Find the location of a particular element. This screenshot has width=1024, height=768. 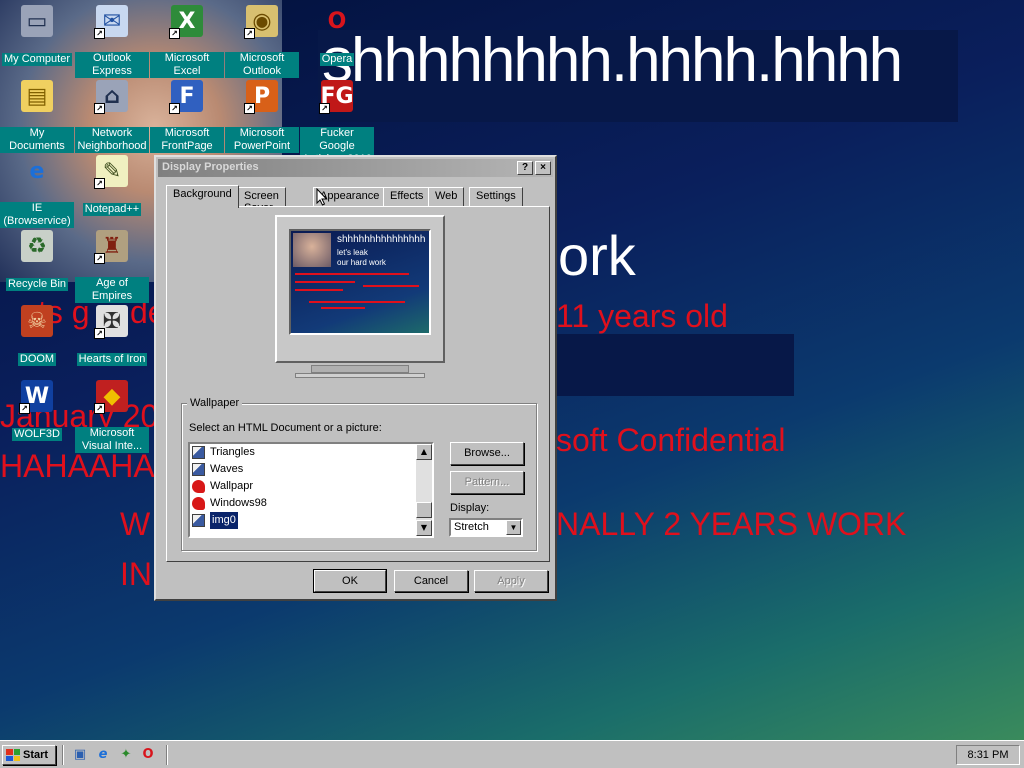

wallpaper-list-item: Wallpapr is located at coordinates (311, 486).